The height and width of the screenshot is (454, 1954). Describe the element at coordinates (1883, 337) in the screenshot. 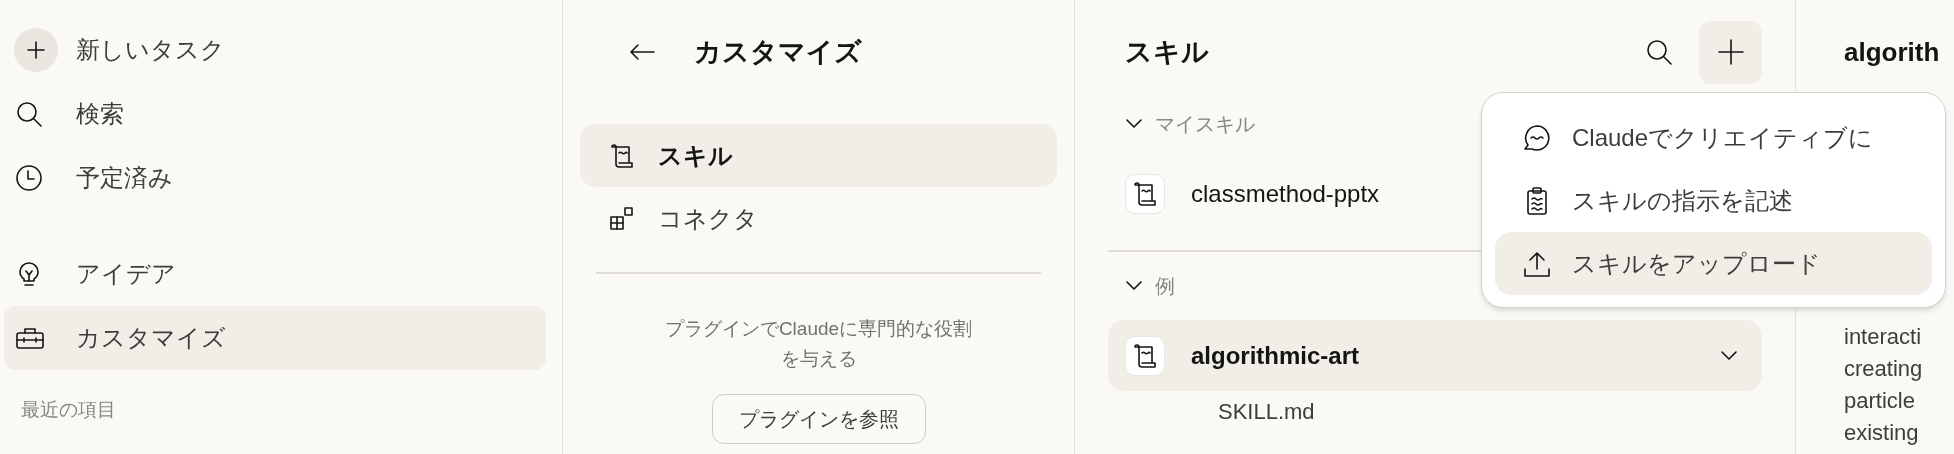

I see `description-line: interacti` at that location.